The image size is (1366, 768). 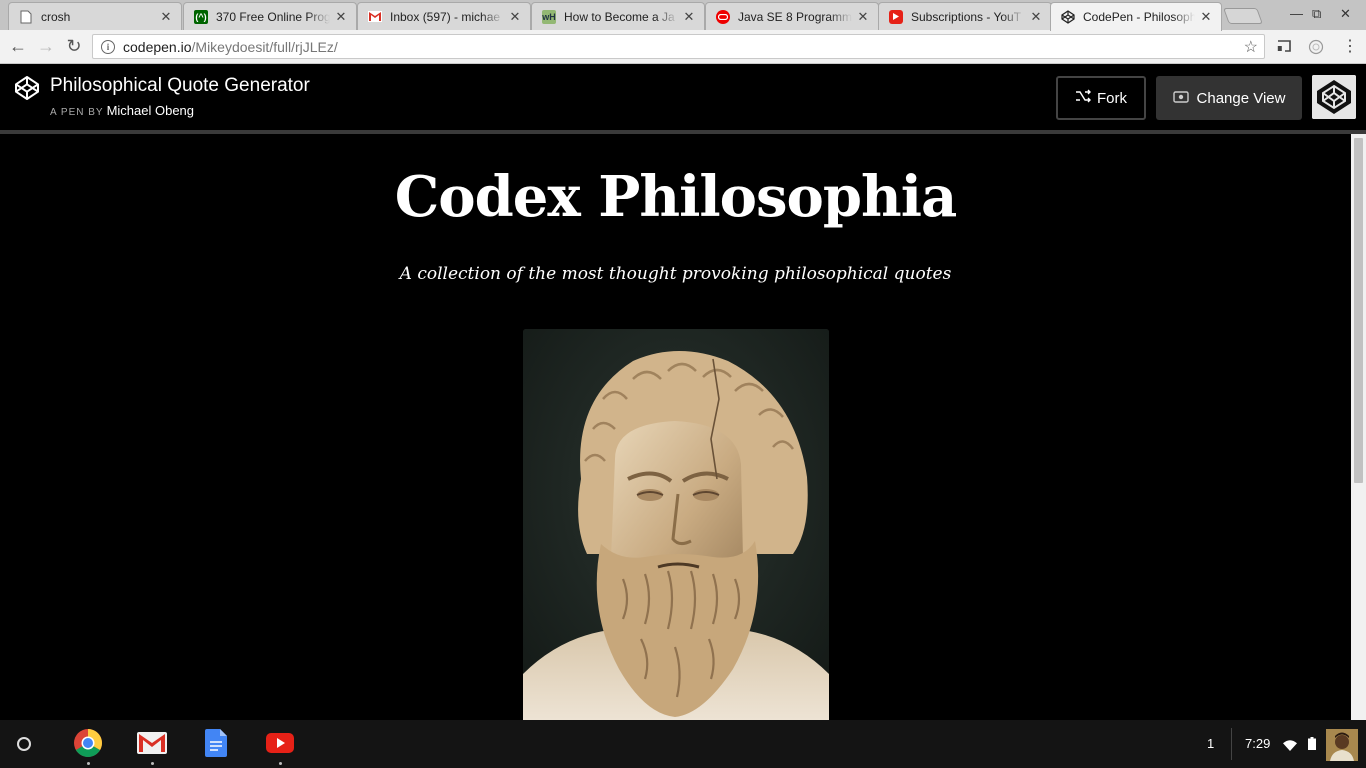 What do you see at coordinates (1241, 98) in the screenshot?
I see `change-view-label: Change View` at bounding box center [1241, 98].